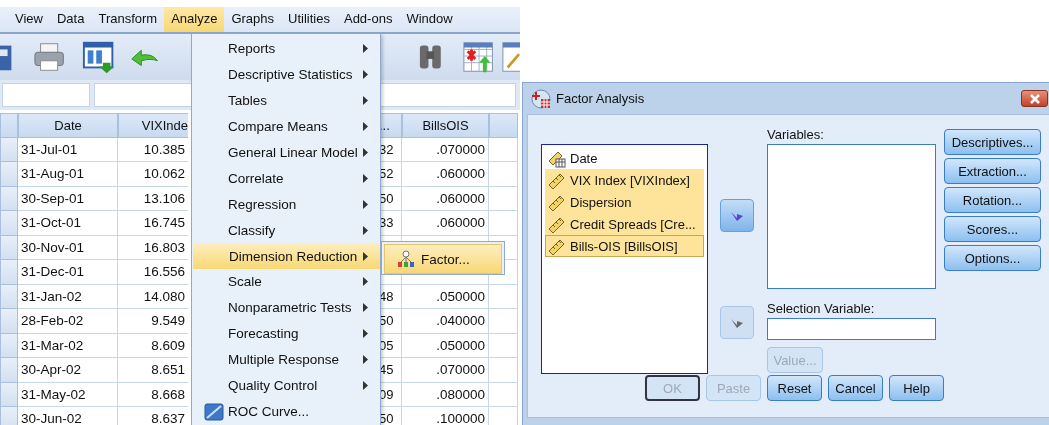 The height and width of the screenshot is (425, 1049). Describe the element at coordinates (796, 135) in the screenshot. I see `field-label: Variables:` at that location.